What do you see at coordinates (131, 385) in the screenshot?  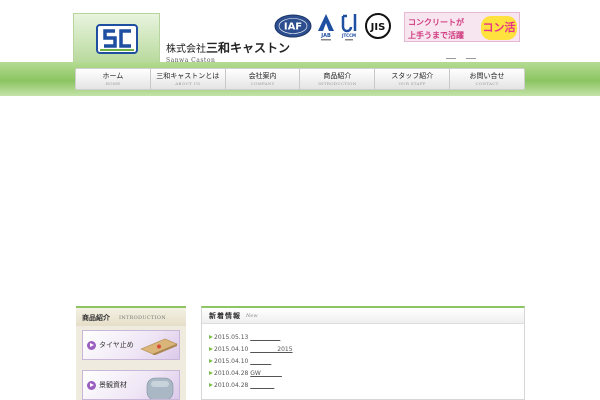 I see `category-landscape-material: 景観資材` at bounding box center [131, 385].